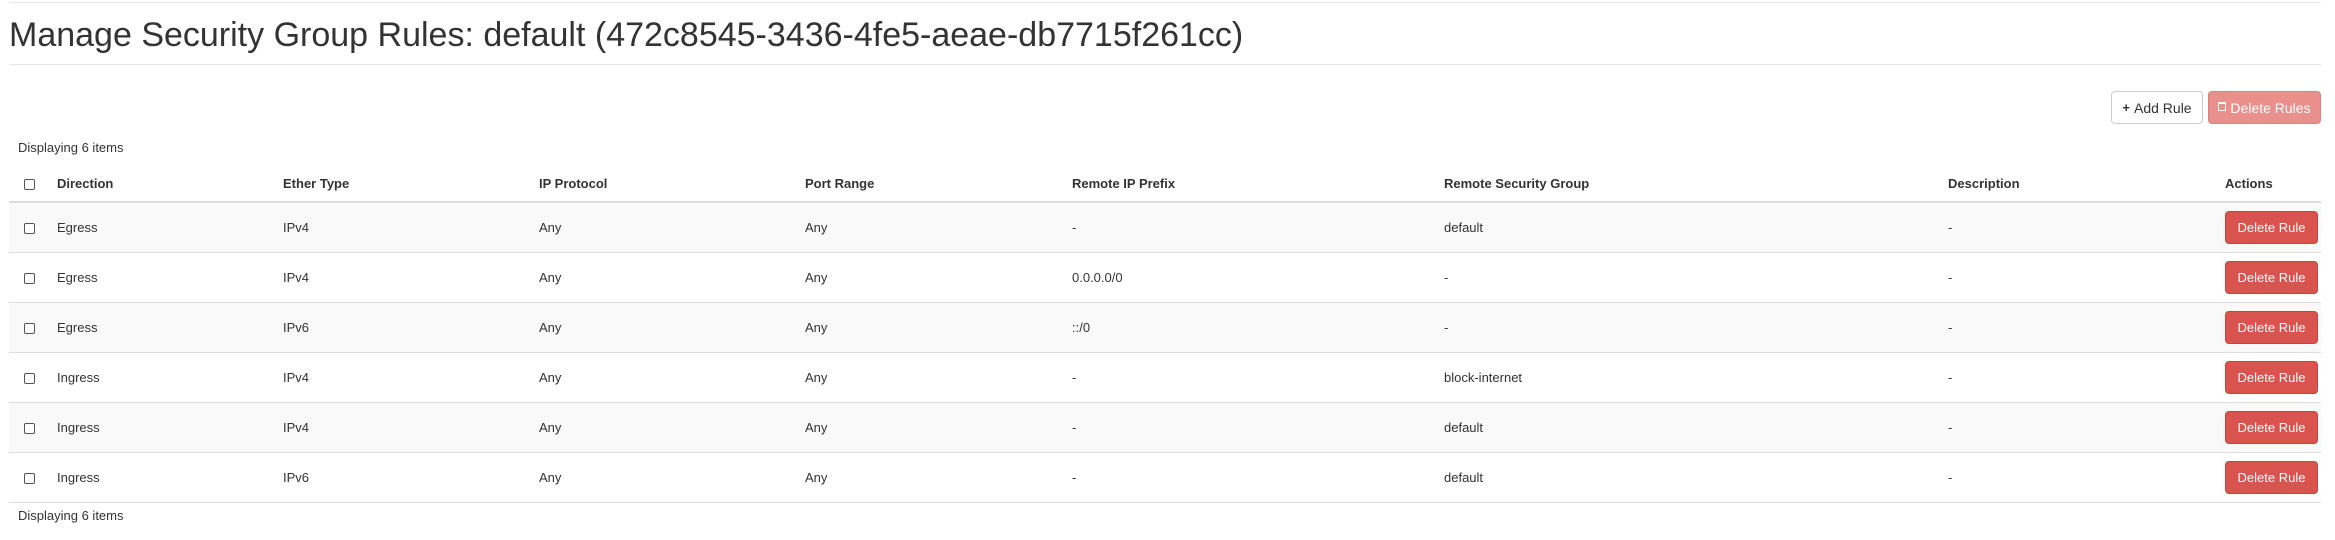 This screenshot has width=2335, height=540. I want to click on table-actions: + Add Rule Delete Rules, so click(2216, 107).